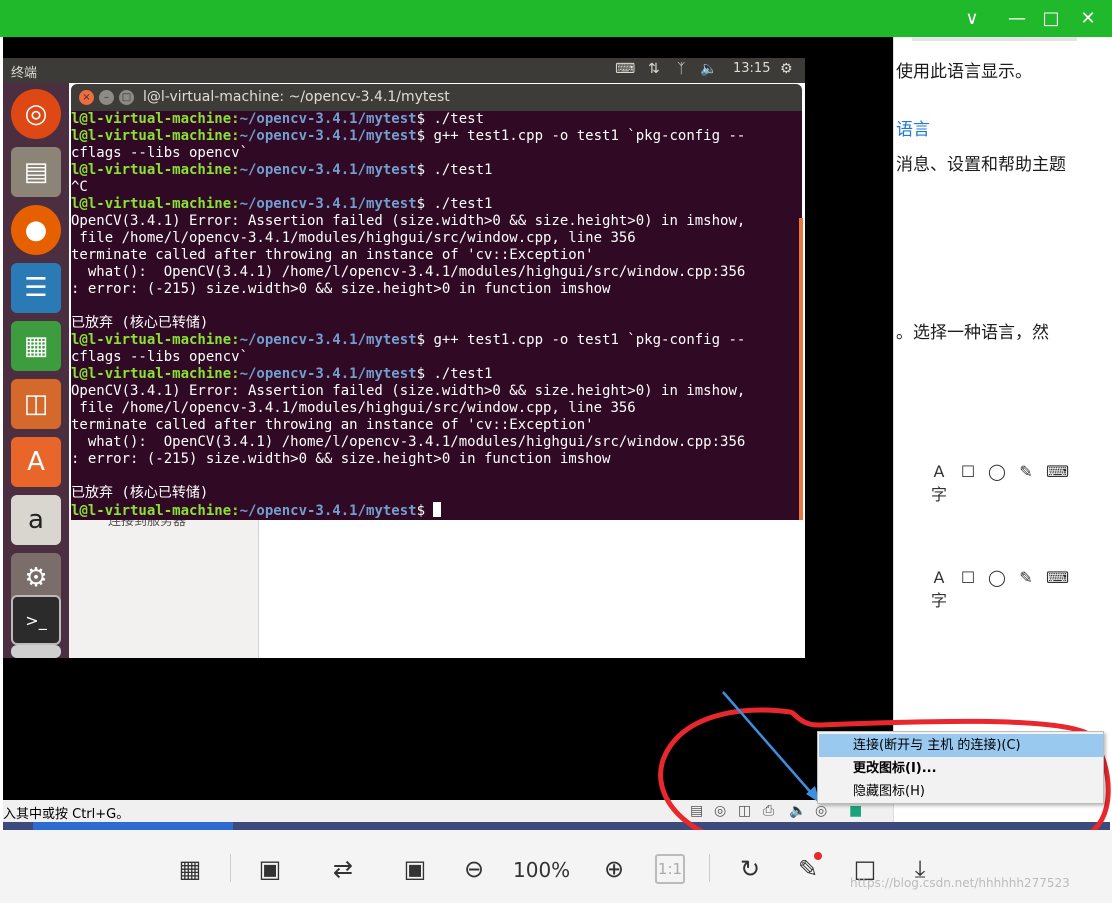  Describe the element at coordinates (542, 870) in the screenshot. I see `zoom-level: 100%` at that location.